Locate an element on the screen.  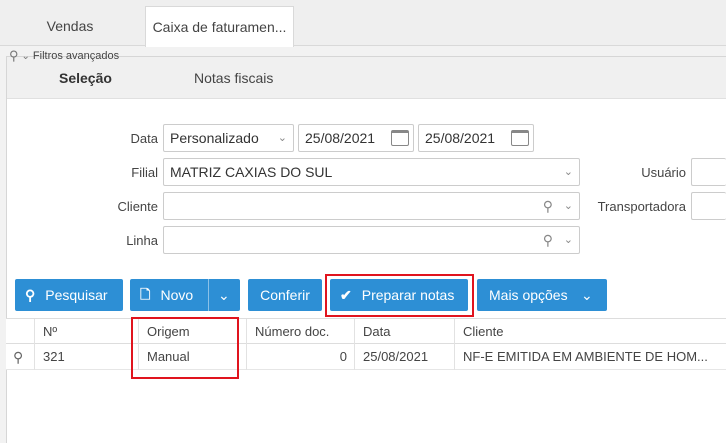
filial-value: MATRIZ CAXIAS DO SUL is located at coordinates (251, 172).